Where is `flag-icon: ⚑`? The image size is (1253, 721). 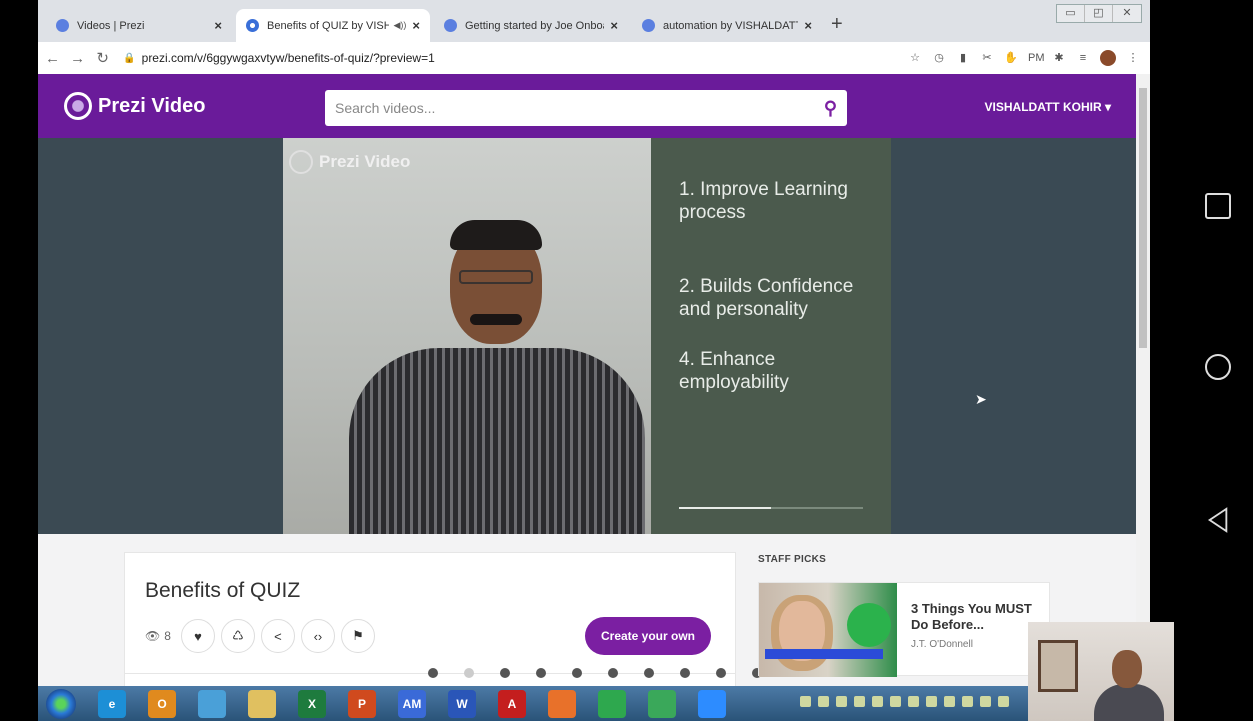 flag-icon: ⚑ is located at coordinates (358, 635).